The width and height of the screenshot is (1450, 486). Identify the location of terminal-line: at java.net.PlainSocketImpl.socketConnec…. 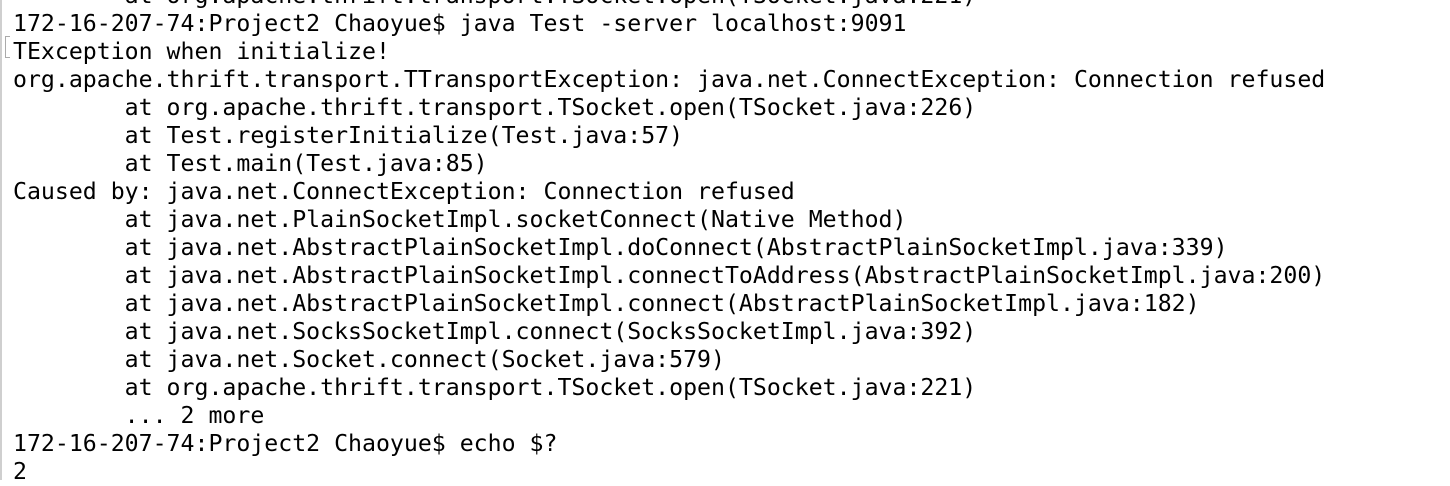
(460, 219).